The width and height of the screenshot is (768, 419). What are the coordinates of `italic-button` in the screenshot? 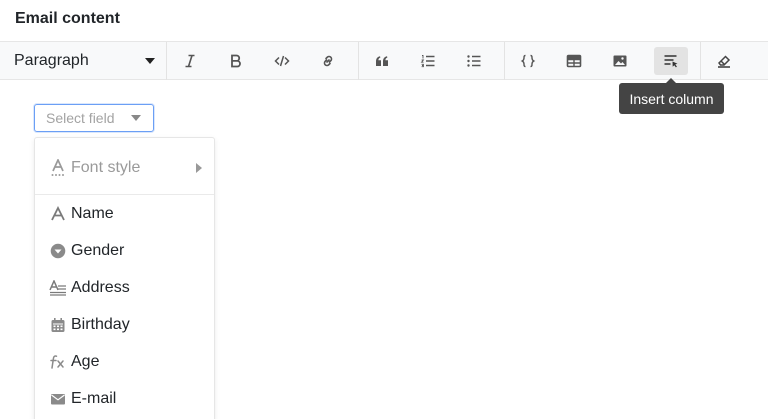 It's located at (190, 61).